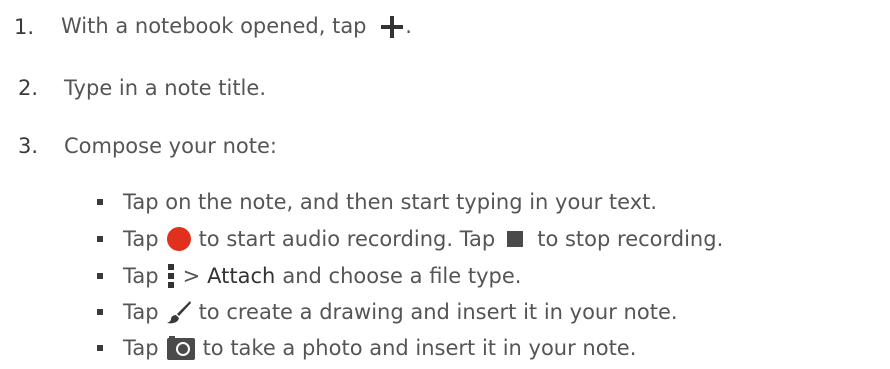 The width and height of the screenshot is (890, 369). What do you see at coordinates (408, 26) in the screenshot?
I see `step-text-after: .` at bounding box center [408, 26].